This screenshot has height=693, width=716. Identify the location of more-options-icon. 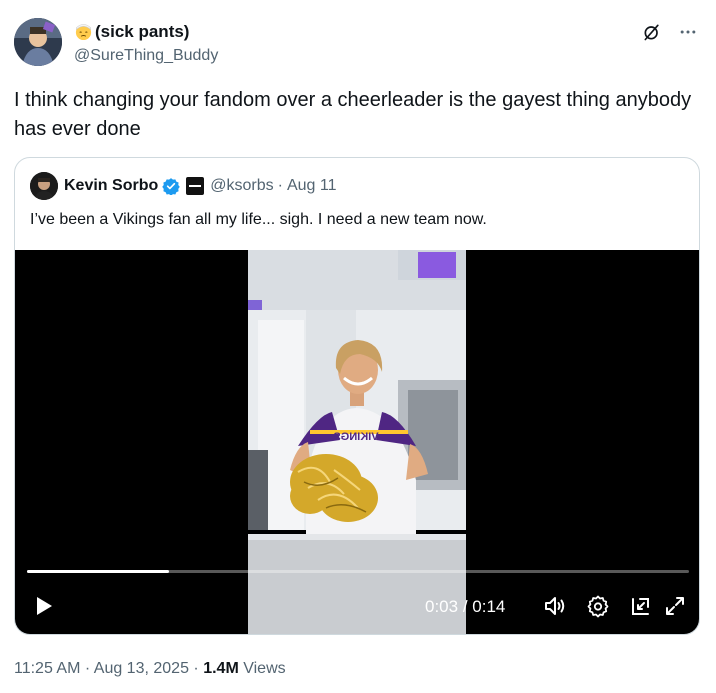
(688, 32).